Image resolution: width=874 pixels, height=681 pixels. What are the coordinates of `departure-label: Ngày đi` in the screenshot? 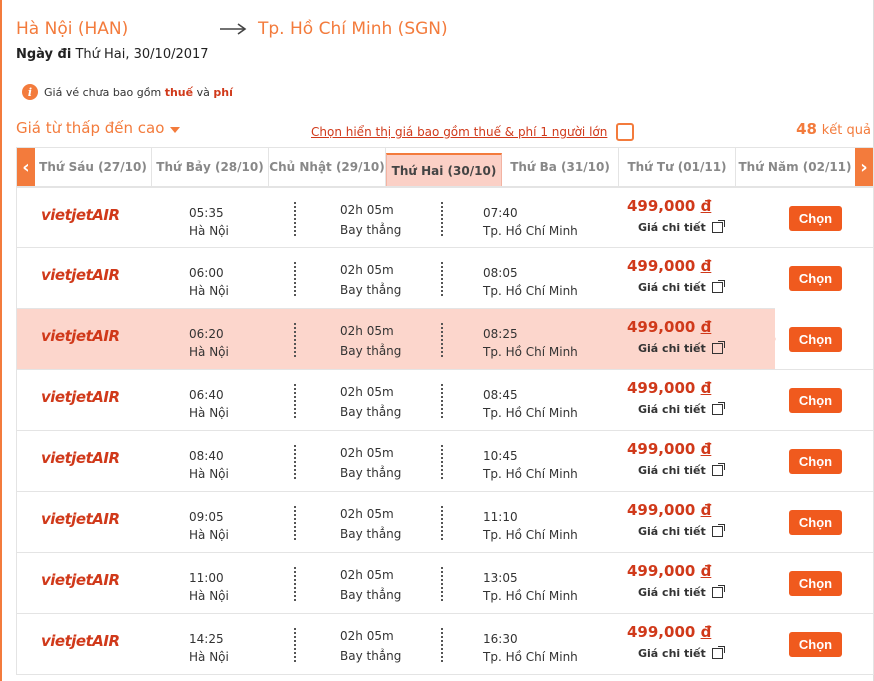 It's located at (44, 54).